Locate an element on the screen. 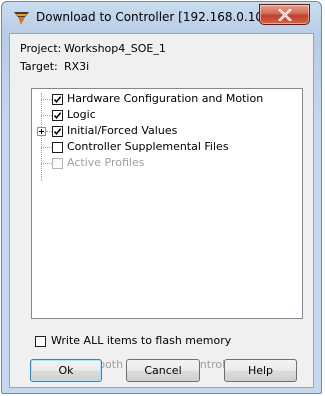  project-value: Workshop4_SOE_1 is located at coordinates (115, 48).